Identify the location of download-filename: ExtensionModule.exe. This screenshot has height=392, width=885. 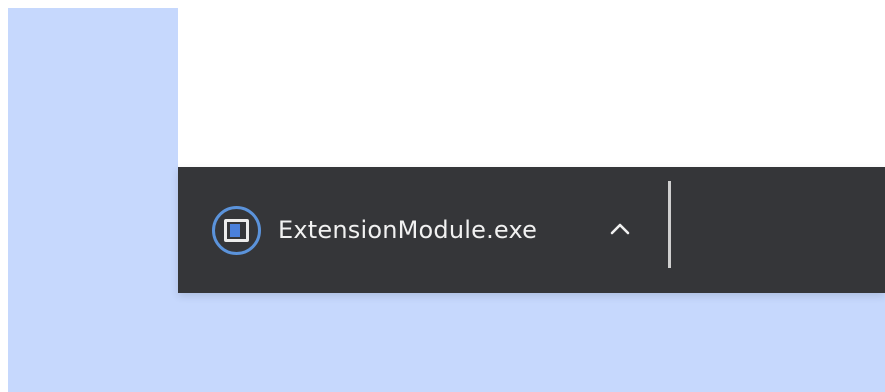
(408, 230).